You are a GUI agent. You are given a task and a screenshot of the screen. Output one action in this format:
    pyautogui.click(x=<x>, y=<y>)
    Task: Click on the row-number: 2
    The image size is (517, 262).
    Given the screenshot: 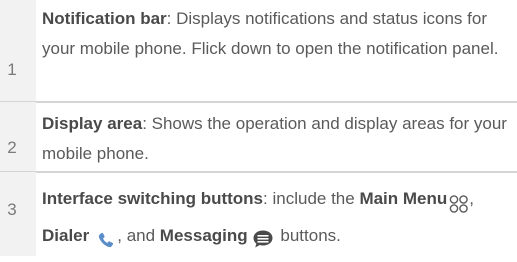 What is the action you would take?
    pyautogui.click(x=12, y=147)
    